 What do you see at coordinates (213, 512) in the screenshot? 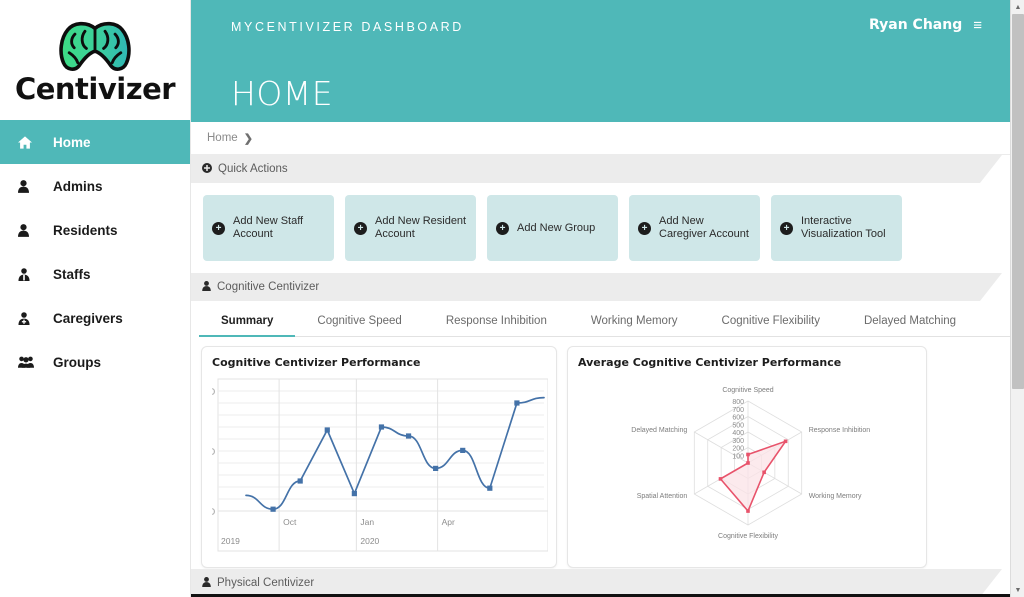
I see `svg-text: 0` at bounding box center [213, 512].